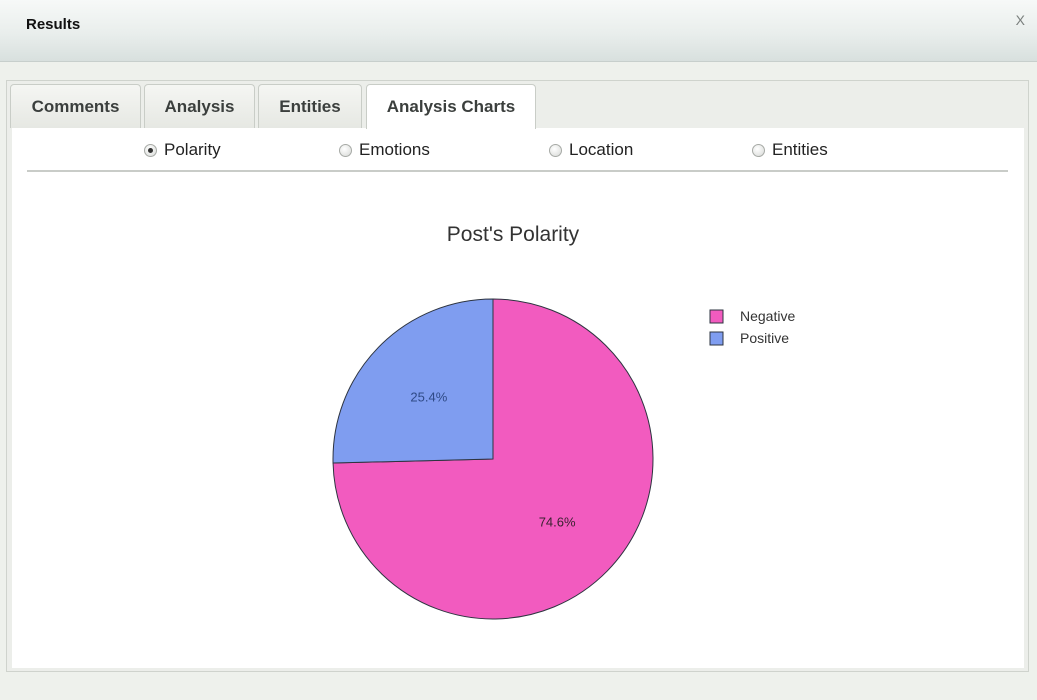 The height and width of the screenshot is (700, 1037). I want to click on dialog-titlebar: Results X, so click(518, 31).